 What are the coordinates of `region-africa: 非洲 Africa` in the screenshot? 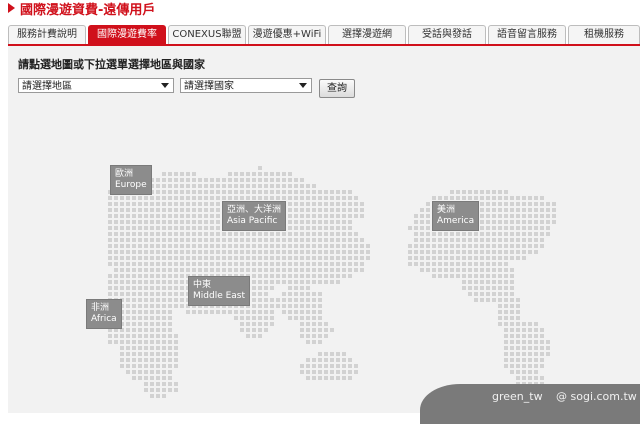 It's located at (104, 314).